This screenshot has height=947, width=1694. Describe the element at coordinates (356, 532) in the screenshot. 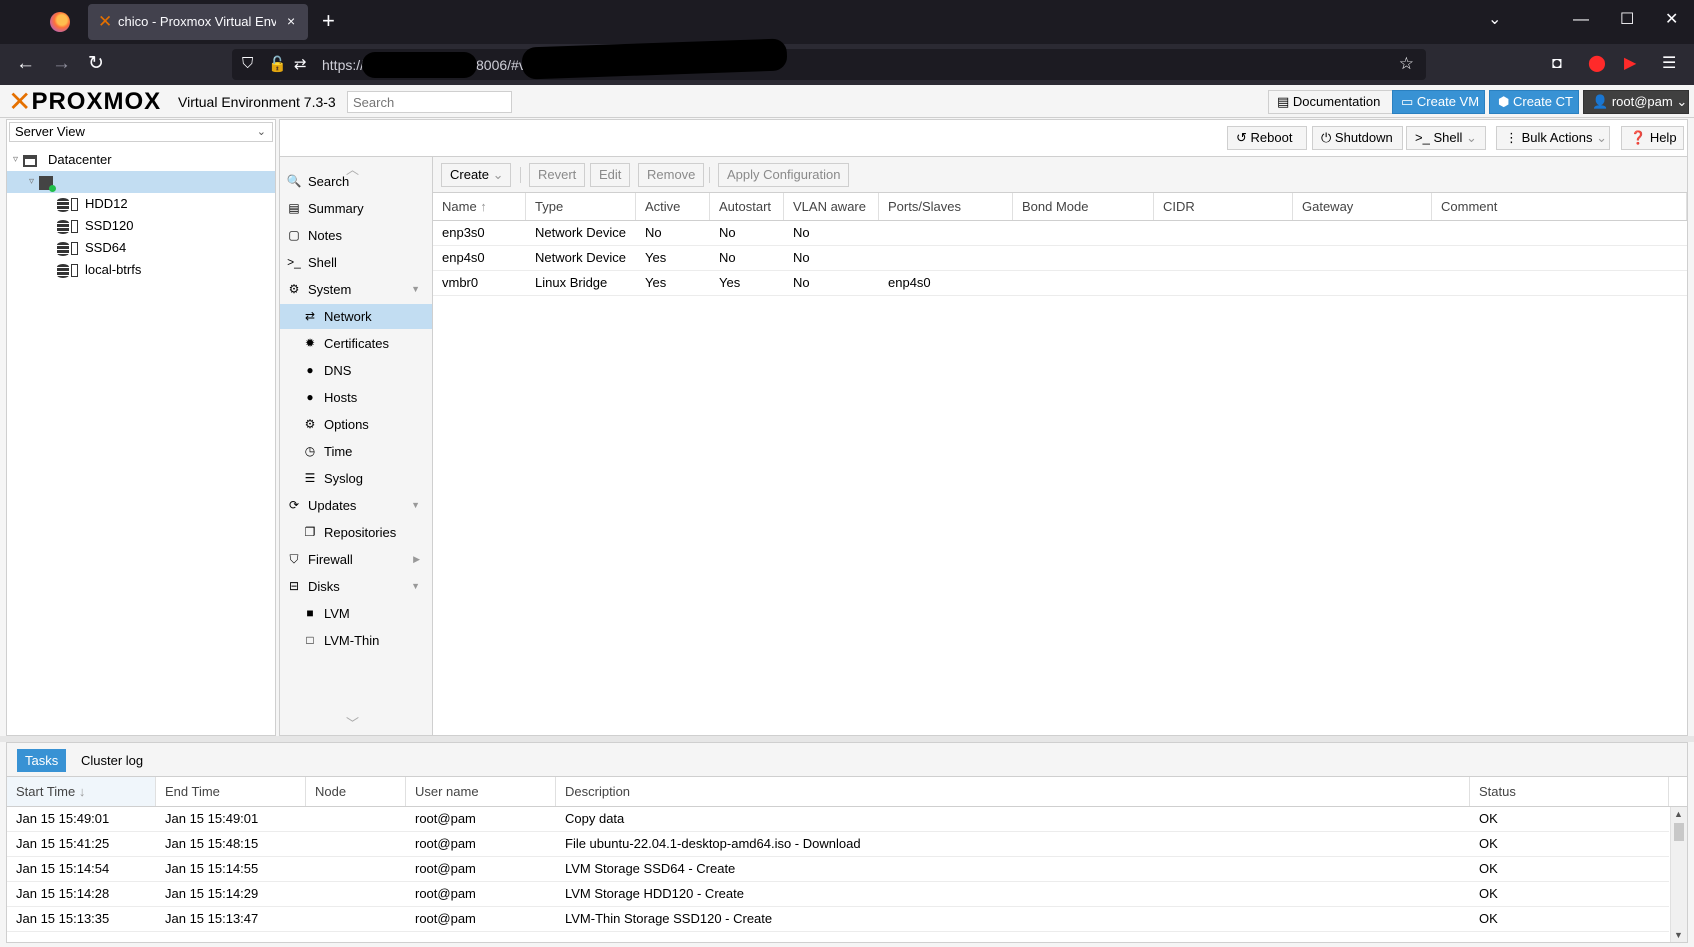

I see `nav-item-repositories: ❐ Repositories` at that location.